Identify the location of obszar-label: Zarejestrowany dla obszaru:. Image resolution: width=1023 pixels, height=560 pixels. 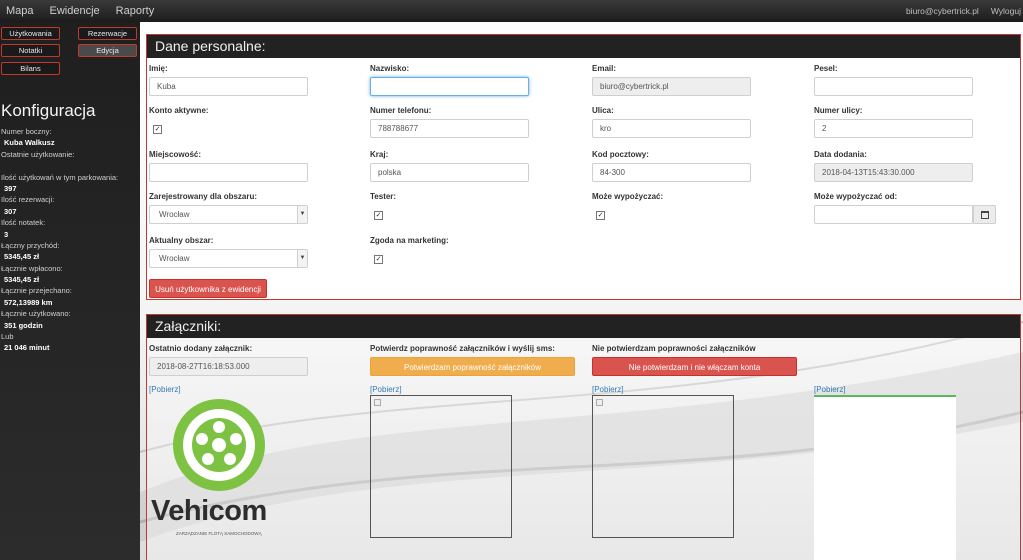
(203, 196).